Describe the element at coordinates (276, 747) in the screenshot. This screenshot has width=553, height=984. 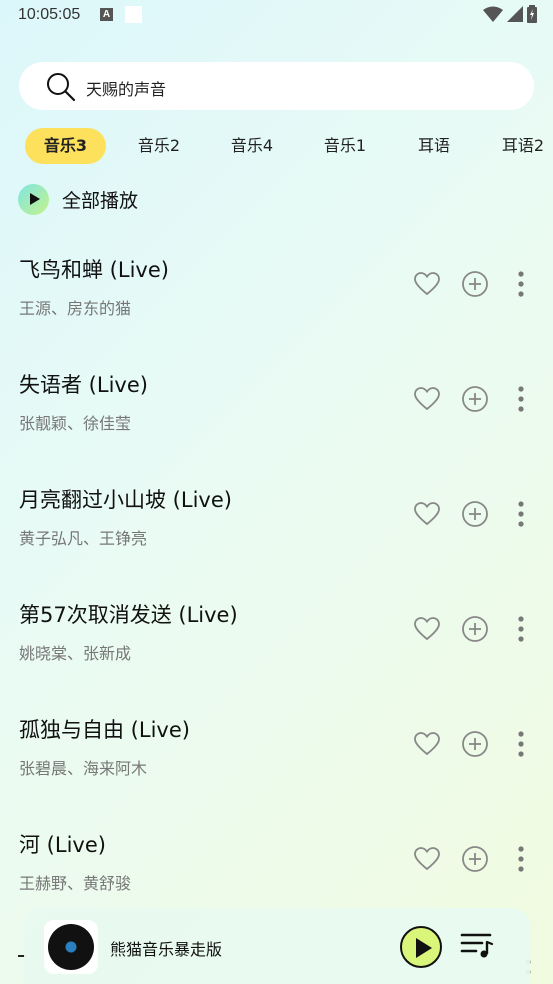
I see `song-row: 孤独与自由 (Live) 张碧晨、海来阿木` at that location.